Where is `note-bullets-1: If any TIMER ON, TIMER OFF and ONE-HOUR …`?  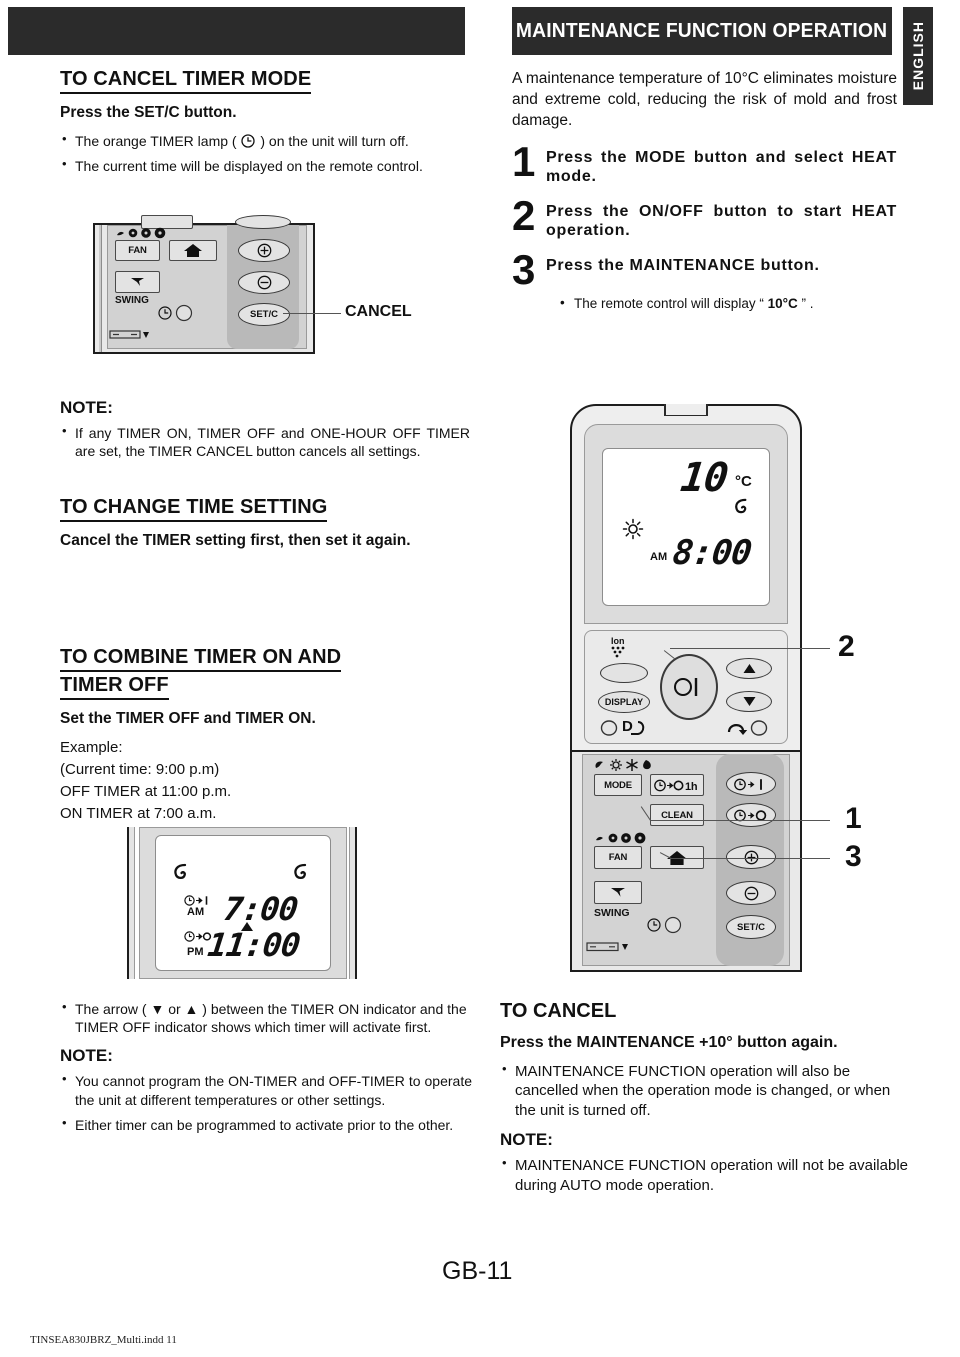
note-bullets-1: If any TIMER ON, TIMER OFF and ONE-HOUR … is located at coordinates (265, 441).